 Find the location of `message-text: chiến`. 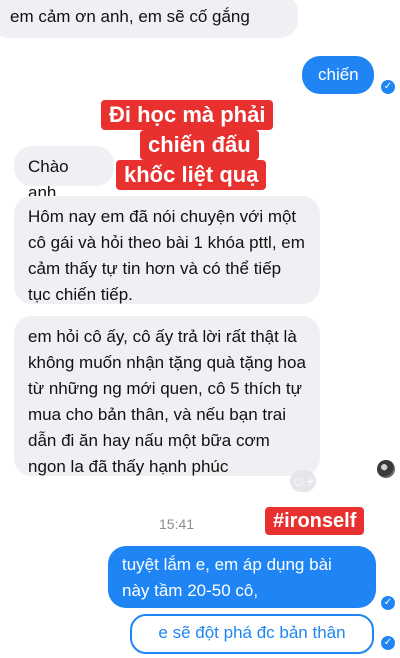

message-text: chiến is located at coordinates (338, 74).